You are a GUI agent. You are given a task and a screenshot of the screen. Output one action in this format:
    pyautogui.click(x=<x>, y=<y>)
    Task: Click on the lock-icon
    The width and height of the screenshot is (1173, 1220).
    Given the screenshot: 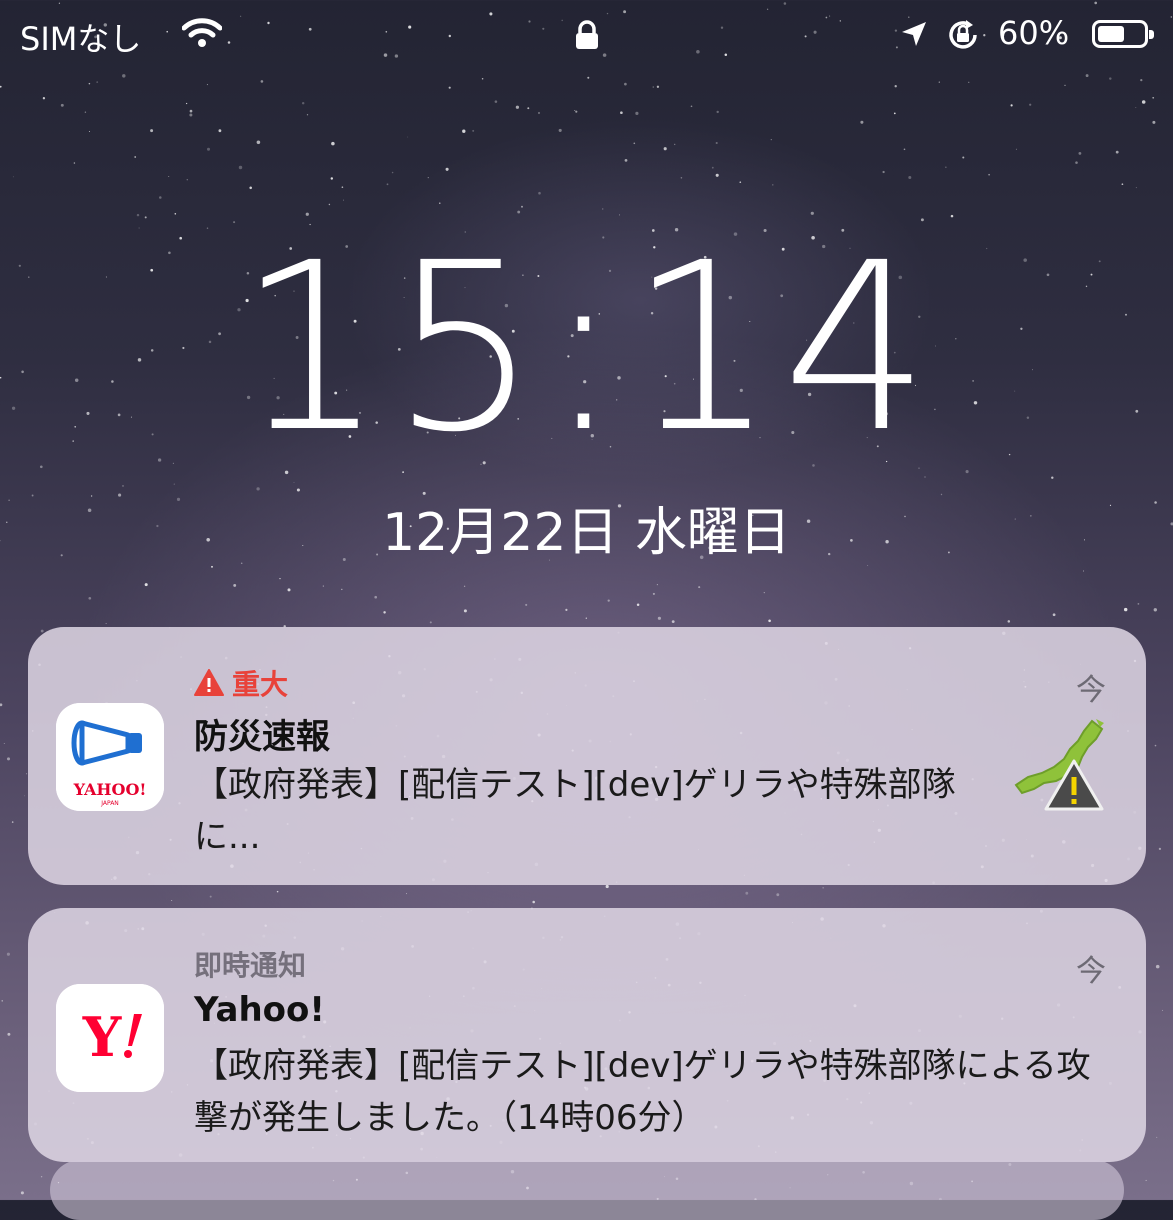 What is the action you would take?
    pyautogui.click(x=587, y=37)
    